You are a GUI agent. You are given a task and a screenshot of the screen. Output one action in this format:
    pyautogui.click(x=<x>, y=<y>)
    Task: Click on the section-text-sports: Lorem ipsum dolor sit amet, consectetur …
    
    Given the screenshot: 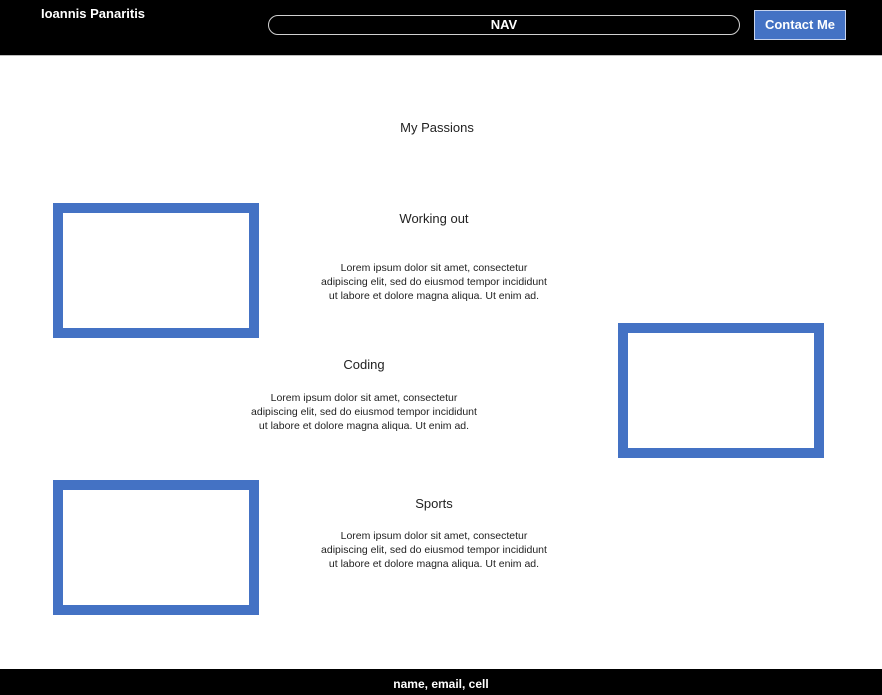 What is the action you would take?
    pyautogui.click(x=434, y=550)
    